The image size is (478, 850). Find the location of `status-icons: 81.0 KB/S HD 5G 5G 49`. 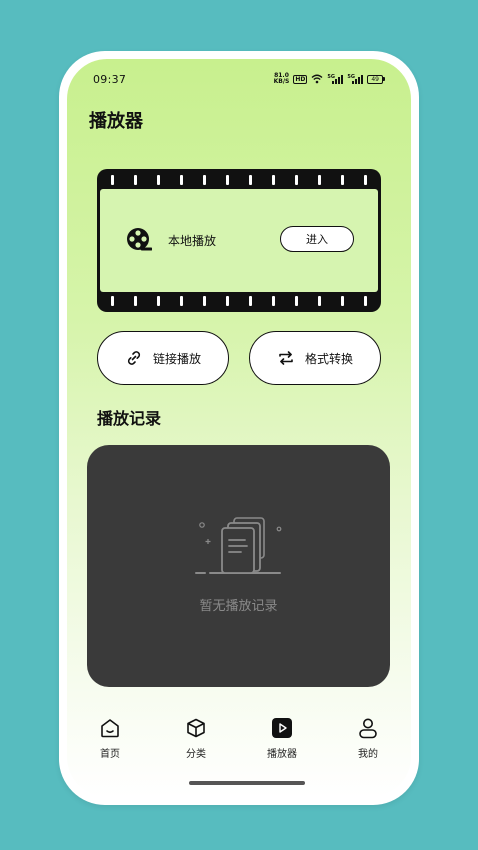

status-icons: 81.0 KB/S HD 5G 5G 49 is located at coordinates (329, 79).